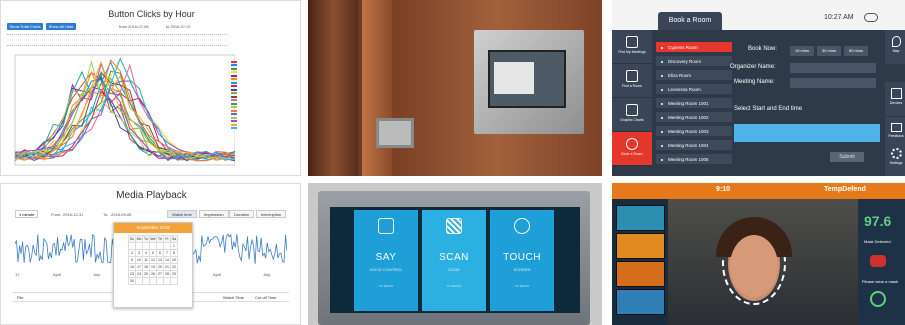  Describe the element at coordinates (829, 51) in the screenshot. I see `book-30-button: 30 mins` at that location.